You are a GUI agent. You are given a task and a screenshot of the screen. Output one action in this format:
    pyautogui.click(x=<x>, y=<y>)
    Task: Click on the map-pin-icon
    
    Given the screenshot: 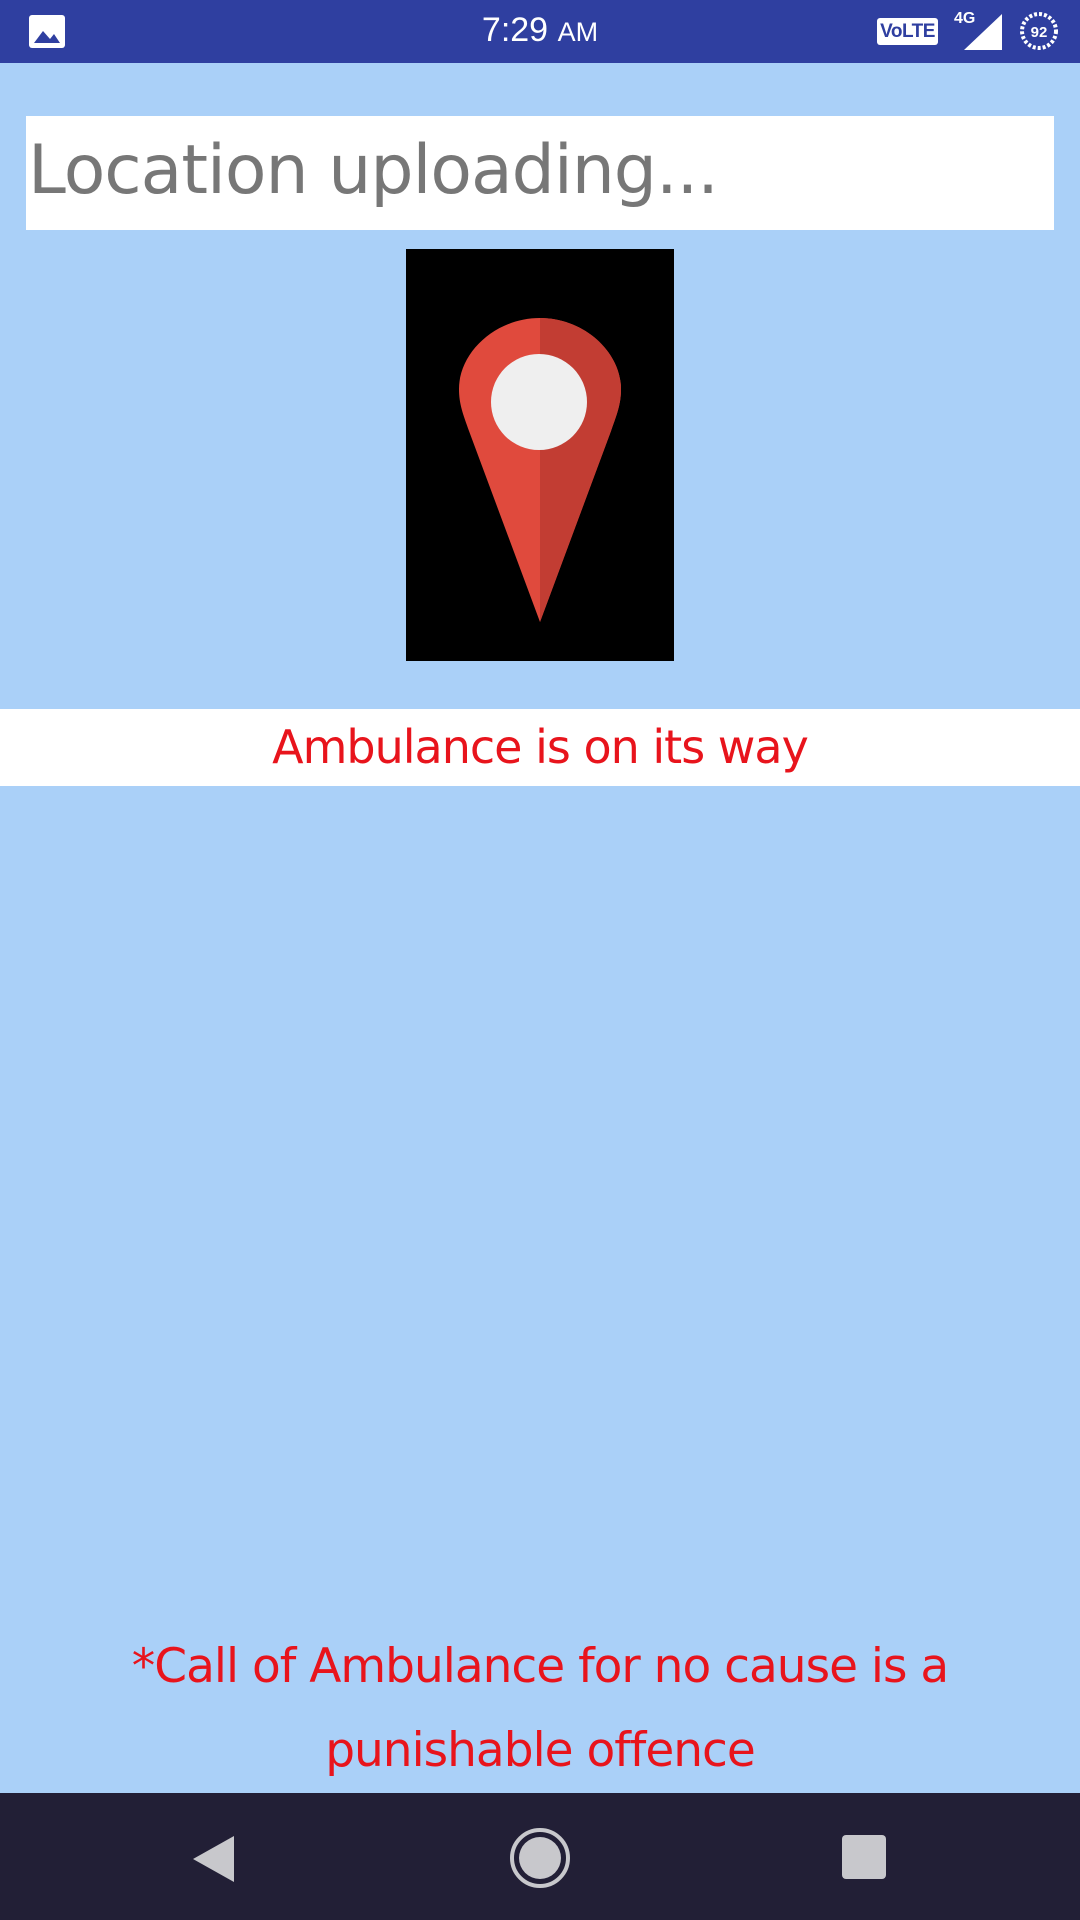 What is the action you would take?
    pyautogui.click(x=540, y=470)
    